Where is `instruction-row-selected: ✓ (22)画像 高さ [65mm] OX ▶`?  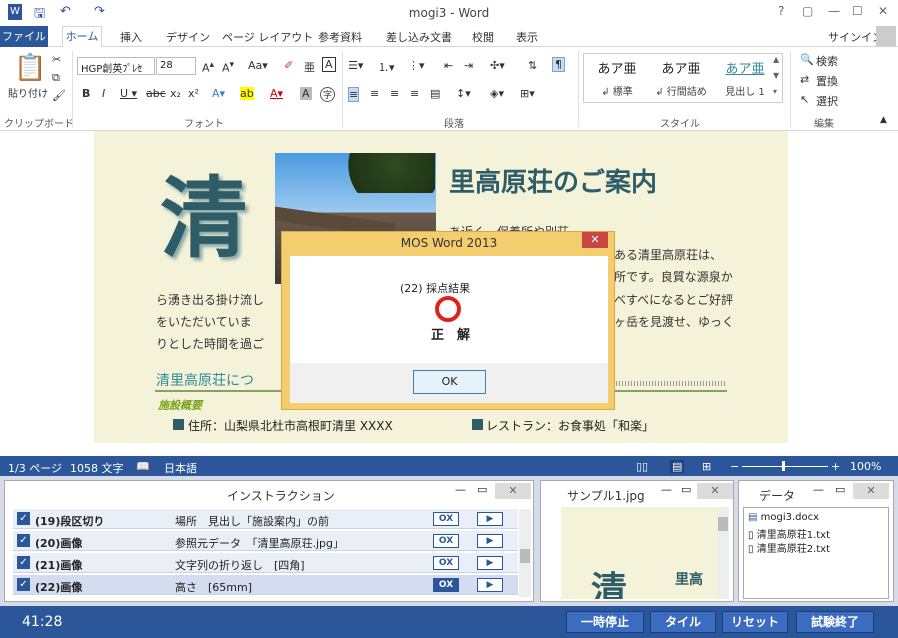
instruction-row-selected: ✓ (22)画像 高さ [65mm] OX ▶ is located at coordinates (265, 585).